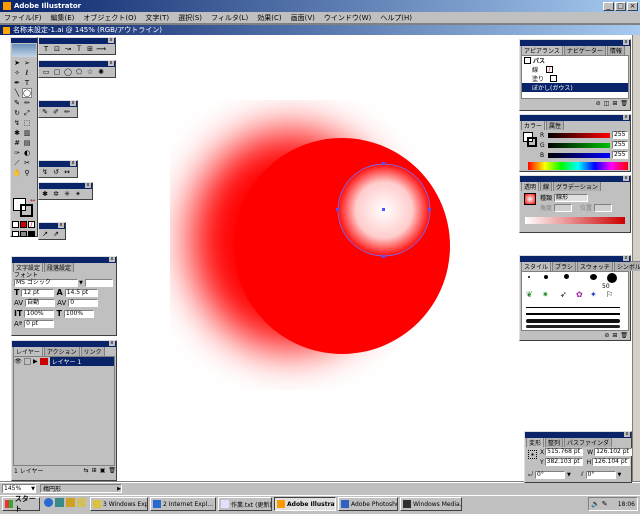 This screenshot has height=514, width=640. What do you see at coordinates (26, 210) in the screenshot?
I see `stroke-swatch` at bounding box center [26, 210].